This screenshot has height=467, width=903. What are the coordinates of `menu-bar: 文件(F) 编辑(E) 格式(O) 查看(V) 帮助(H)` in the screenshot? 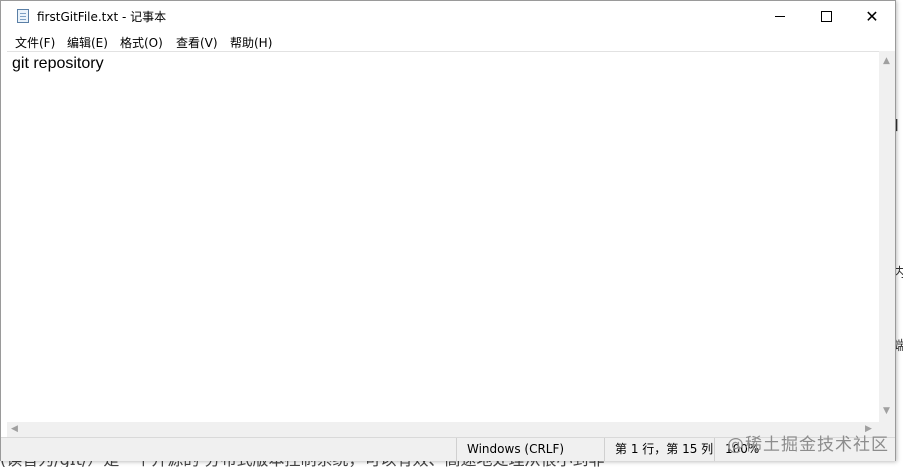 It's located at (448, 41).